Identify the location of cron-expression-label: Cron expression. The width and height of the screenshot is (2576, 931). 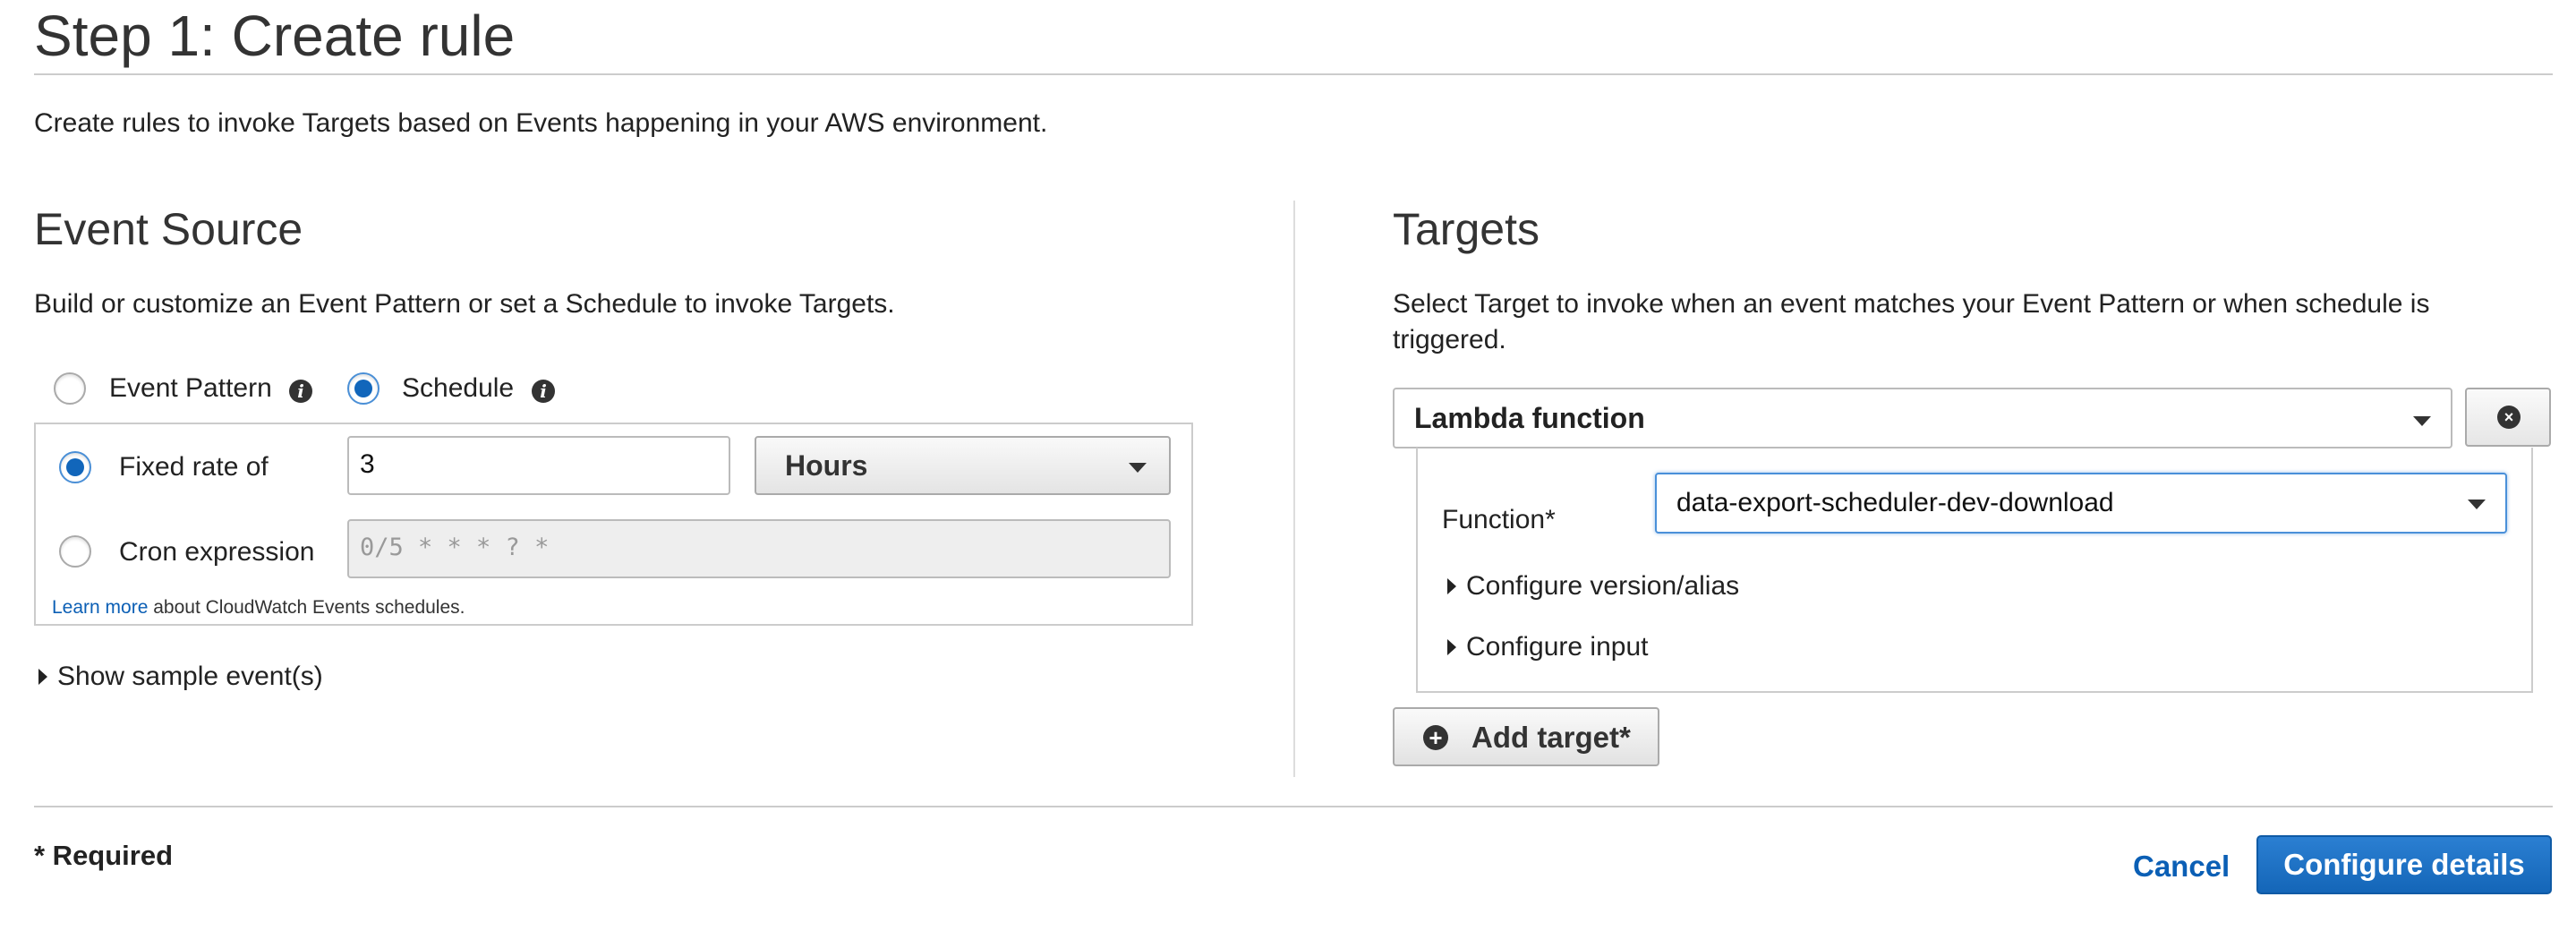
(216, 552).